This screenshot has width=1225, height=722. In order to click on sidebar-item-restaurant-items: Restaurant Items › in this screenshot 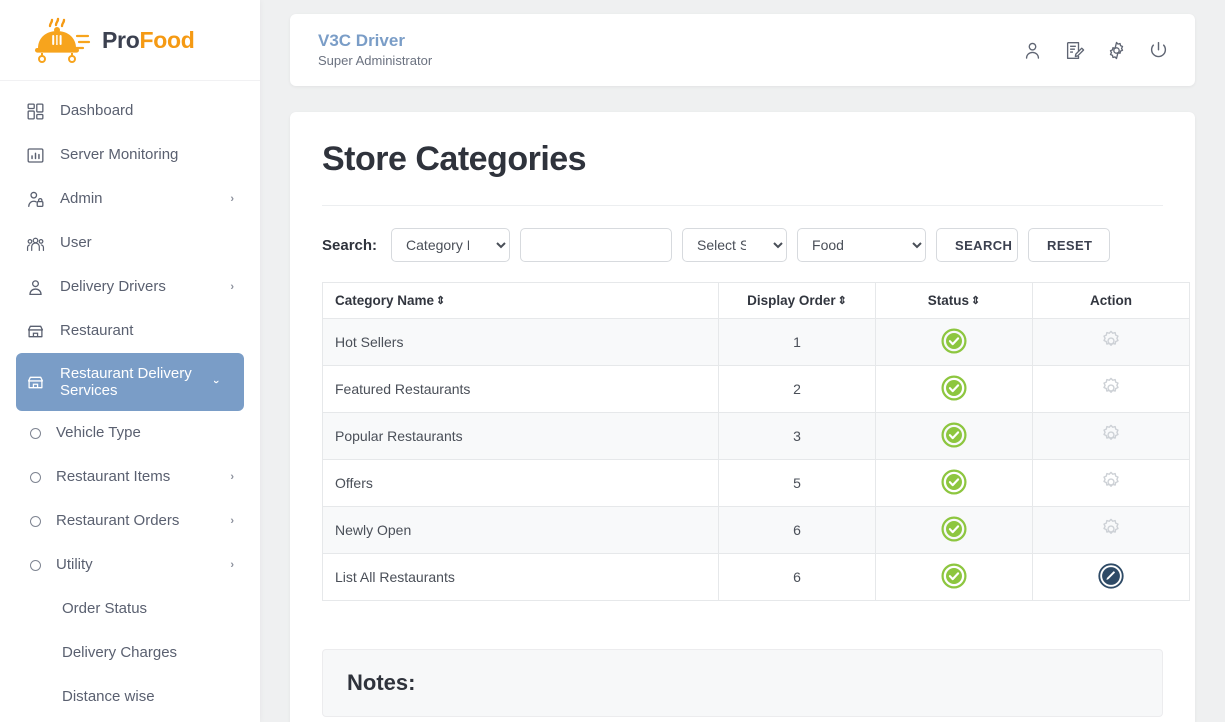, I will do `click(130, 477)`.